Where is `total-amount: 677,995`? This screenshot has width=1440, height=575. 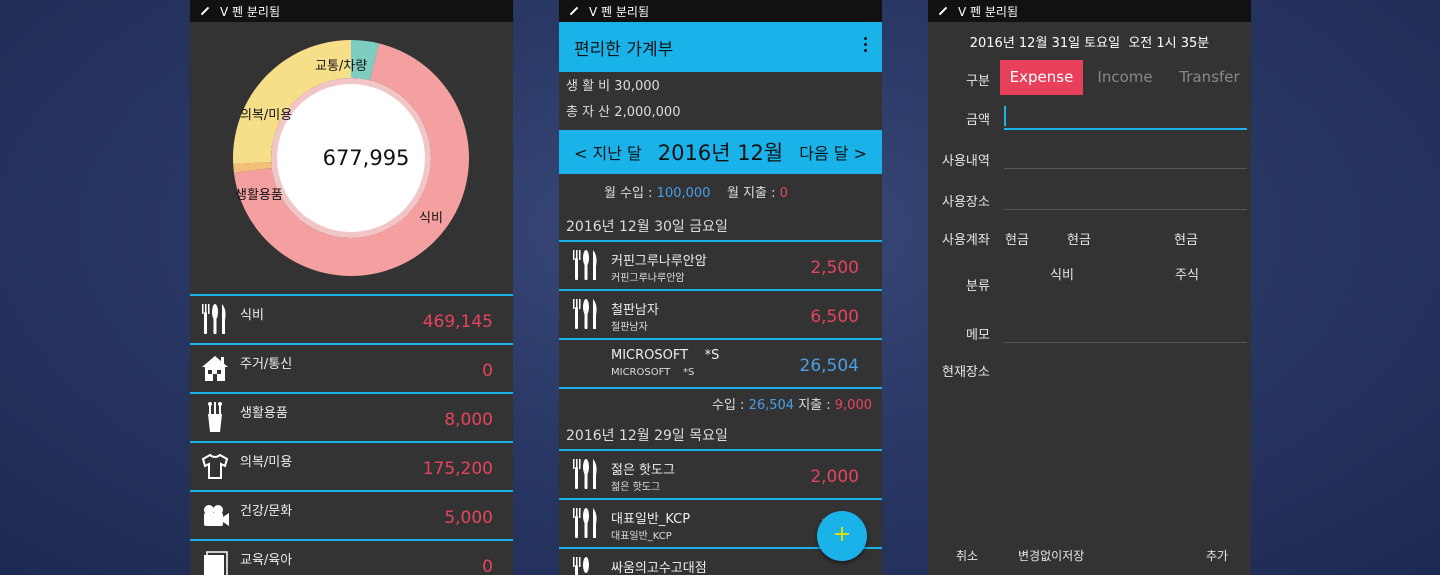 total-amount: 677,995 is located at coordinates (366, 158).